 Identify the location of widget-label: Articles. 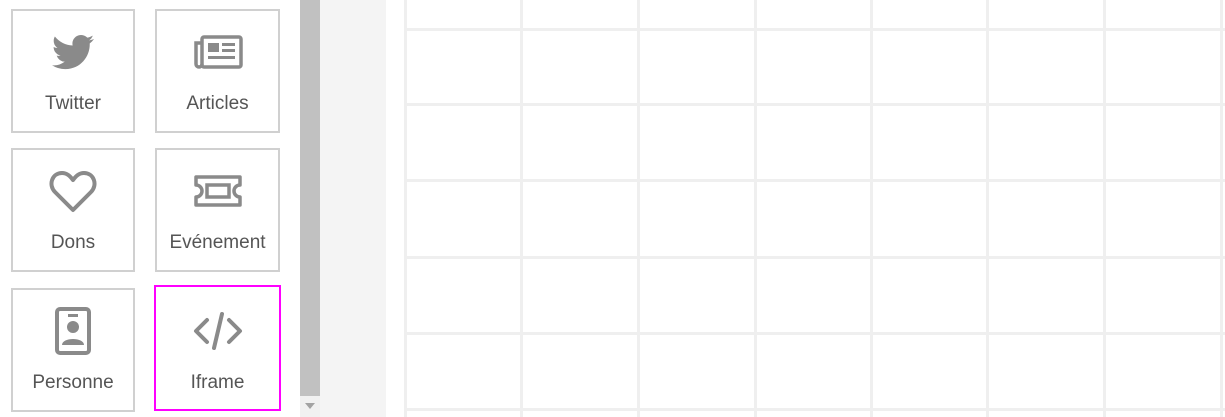
(217, 103).